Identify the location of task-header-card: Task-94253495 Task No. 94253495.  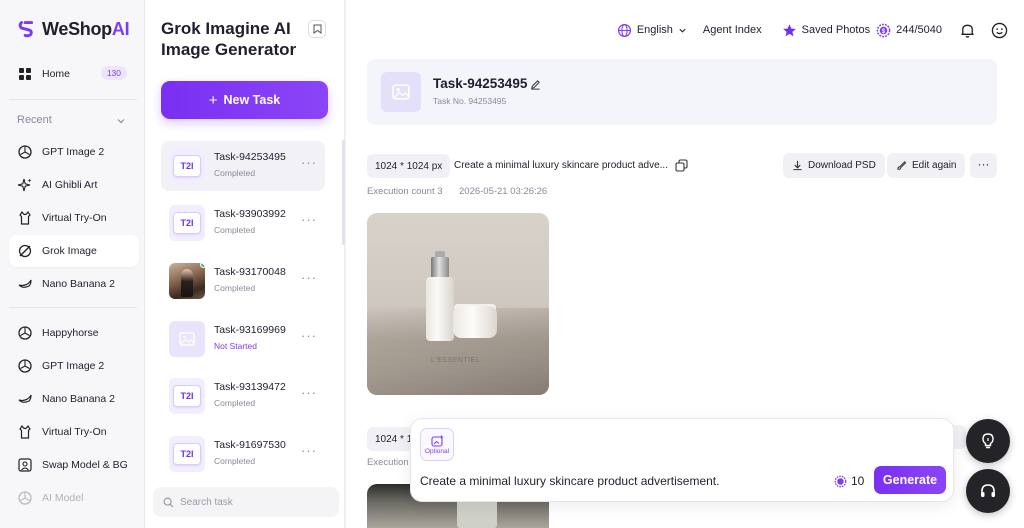
(682, 92).